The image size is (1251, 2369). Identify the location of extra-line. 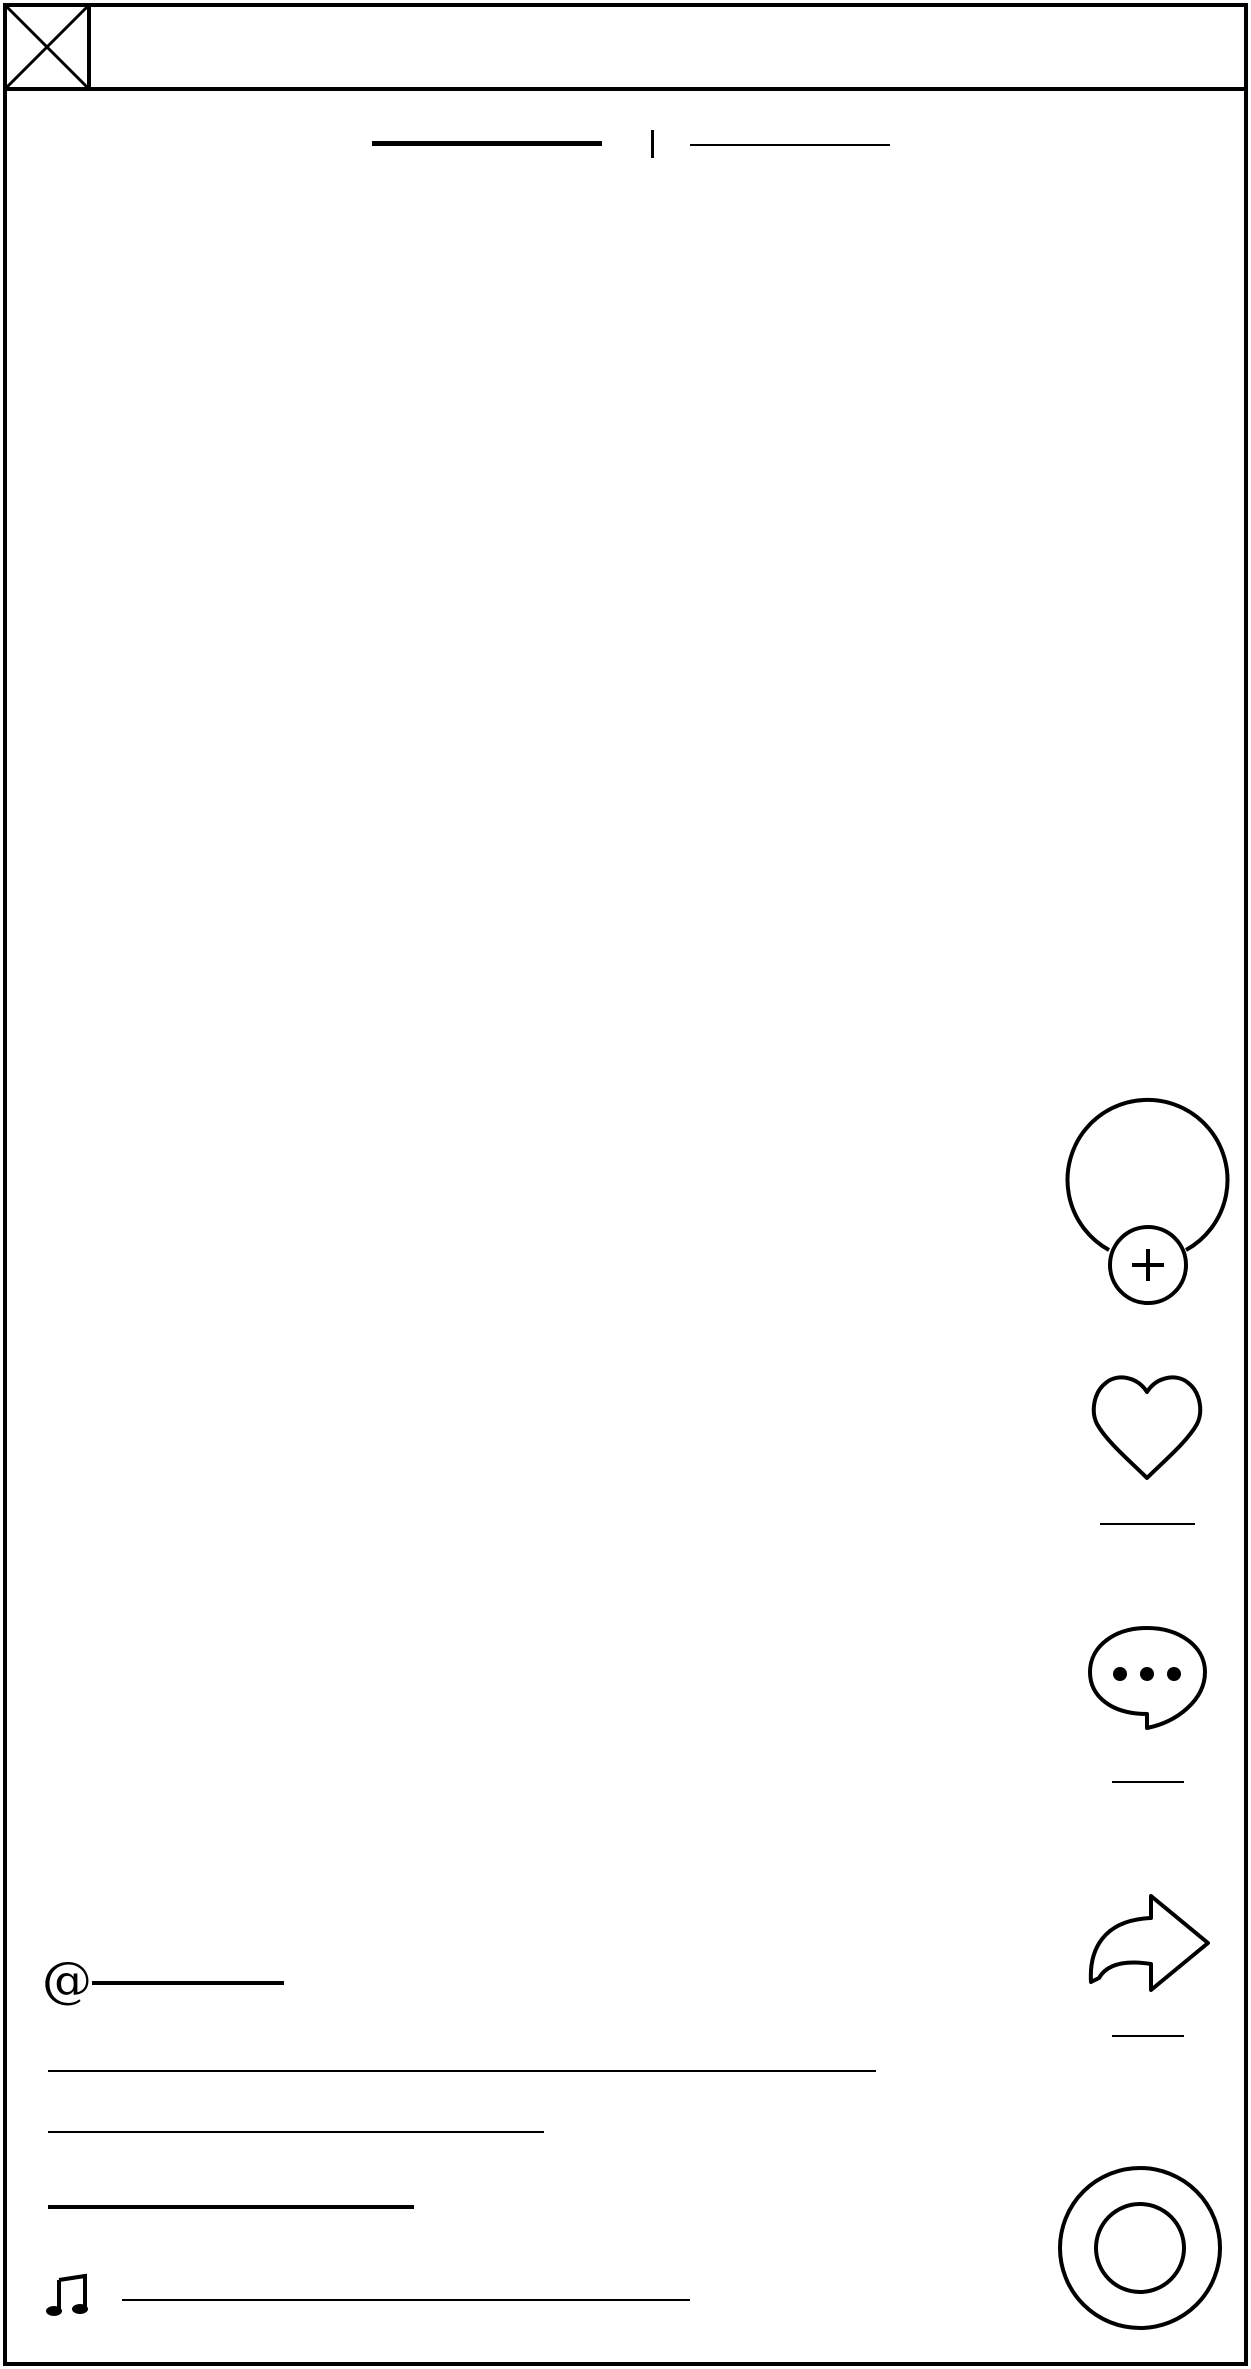
(231, 2207).